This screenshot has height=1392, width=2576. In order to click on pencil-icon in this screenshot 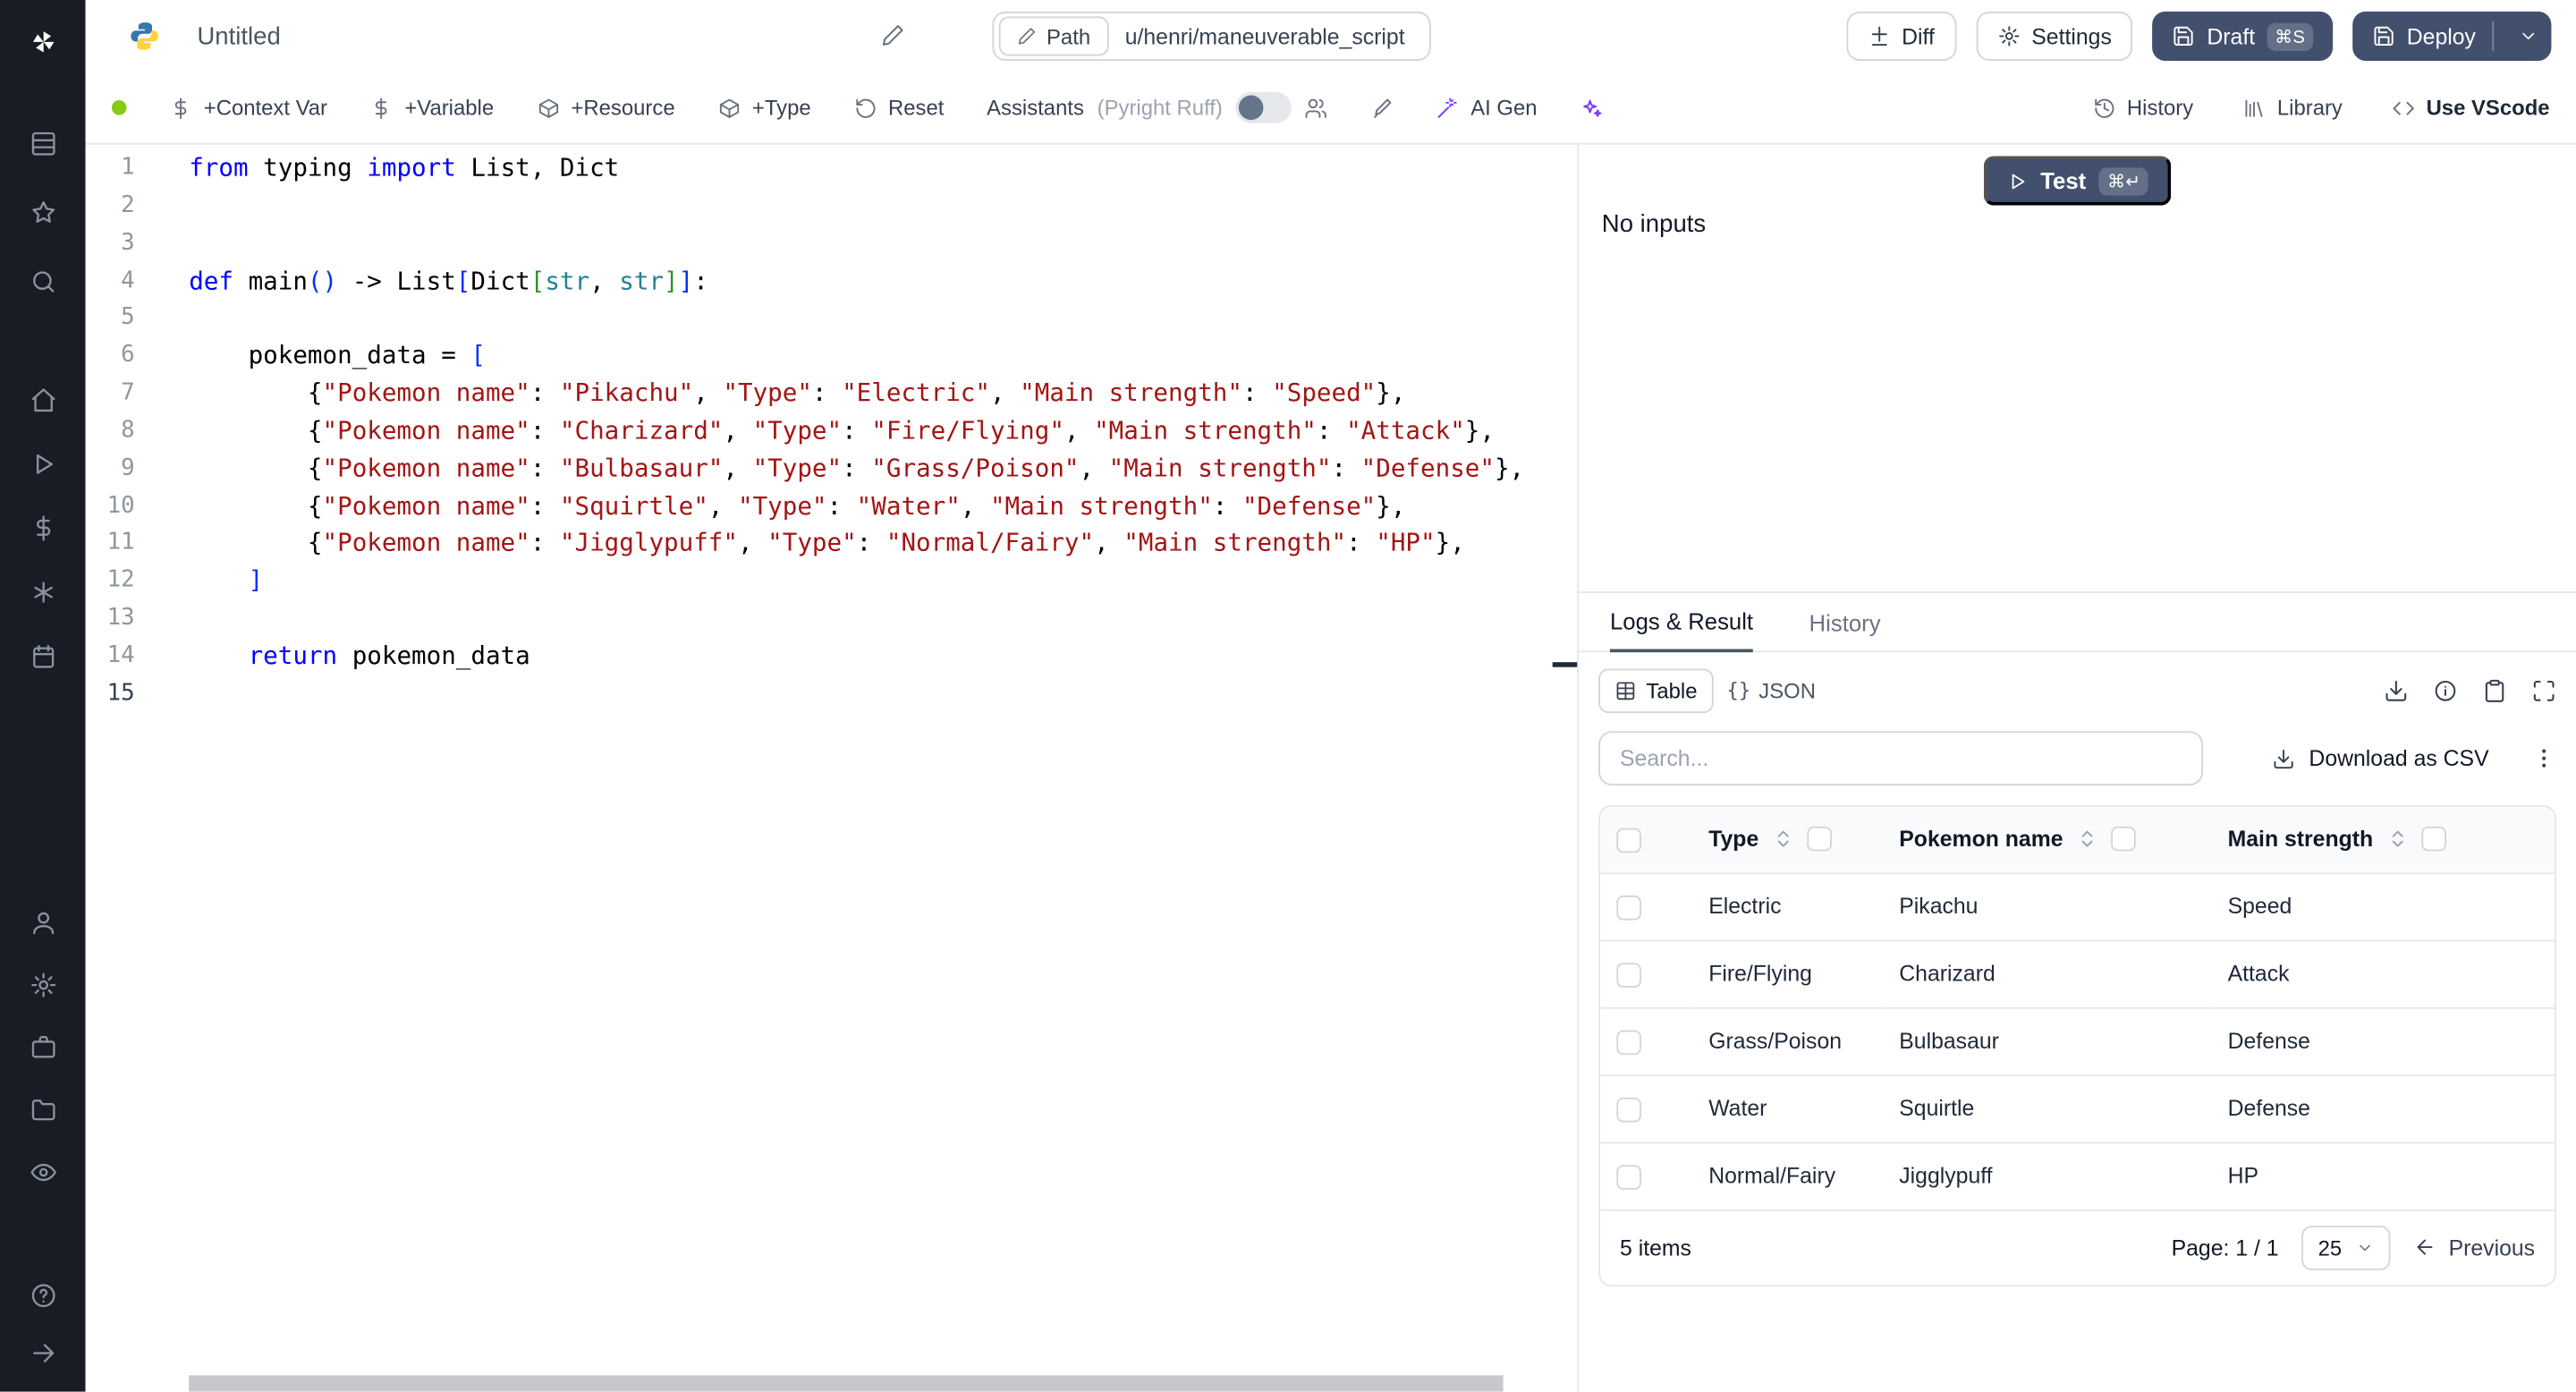, I will do `click(1027, 36)`.